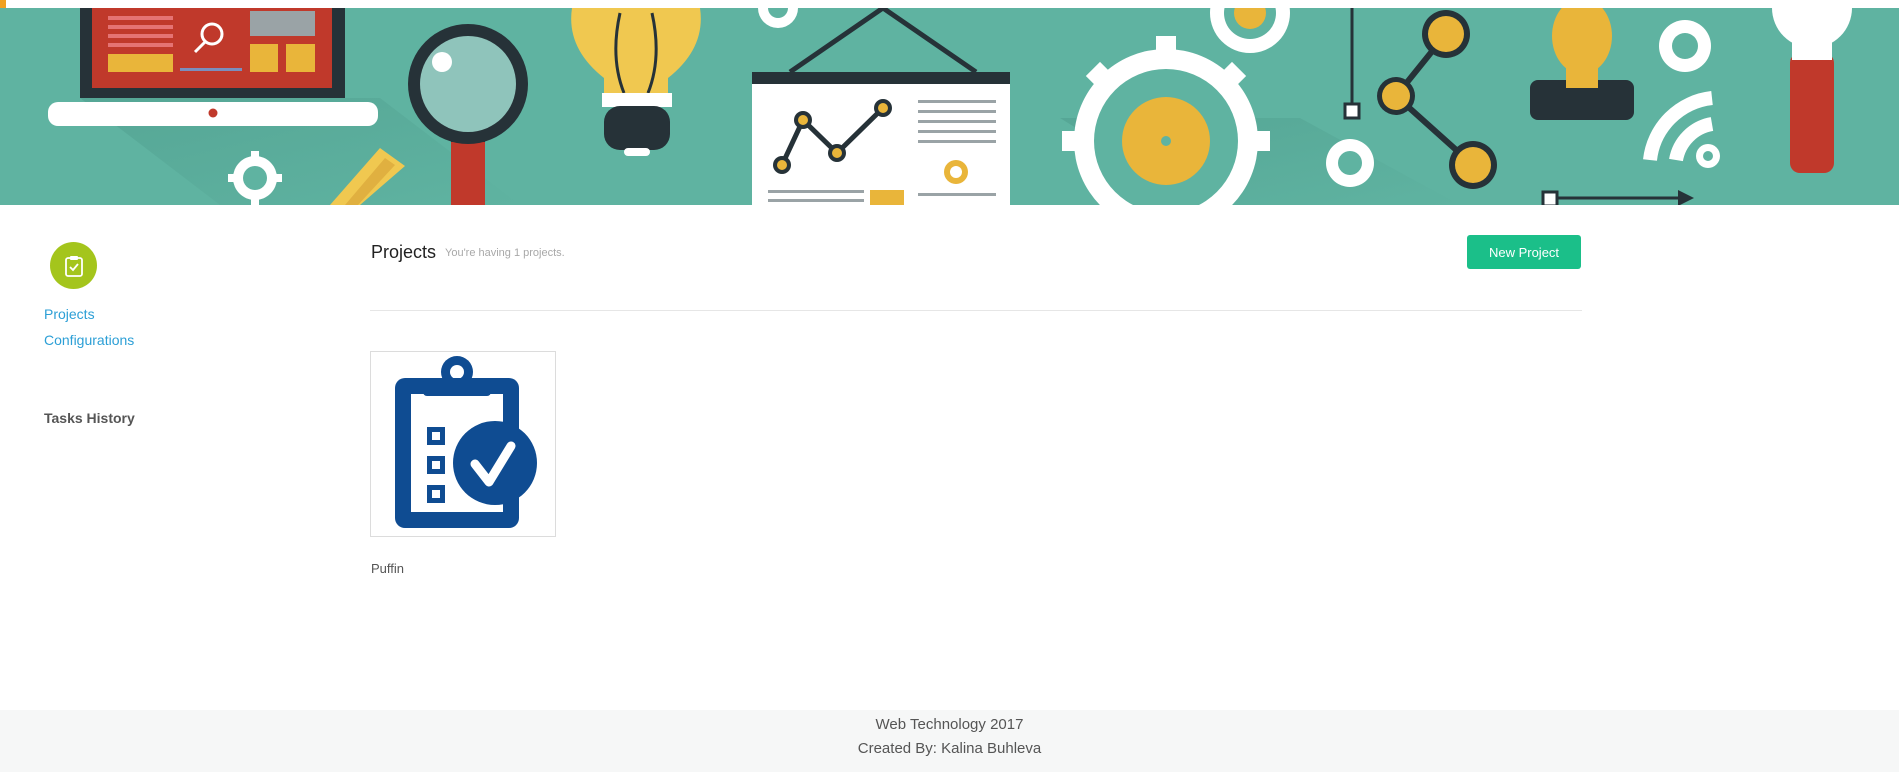 This screenshot has height=772, width=1899. I want to click on sidebar-link-projects: Projects, so click(69, 314).